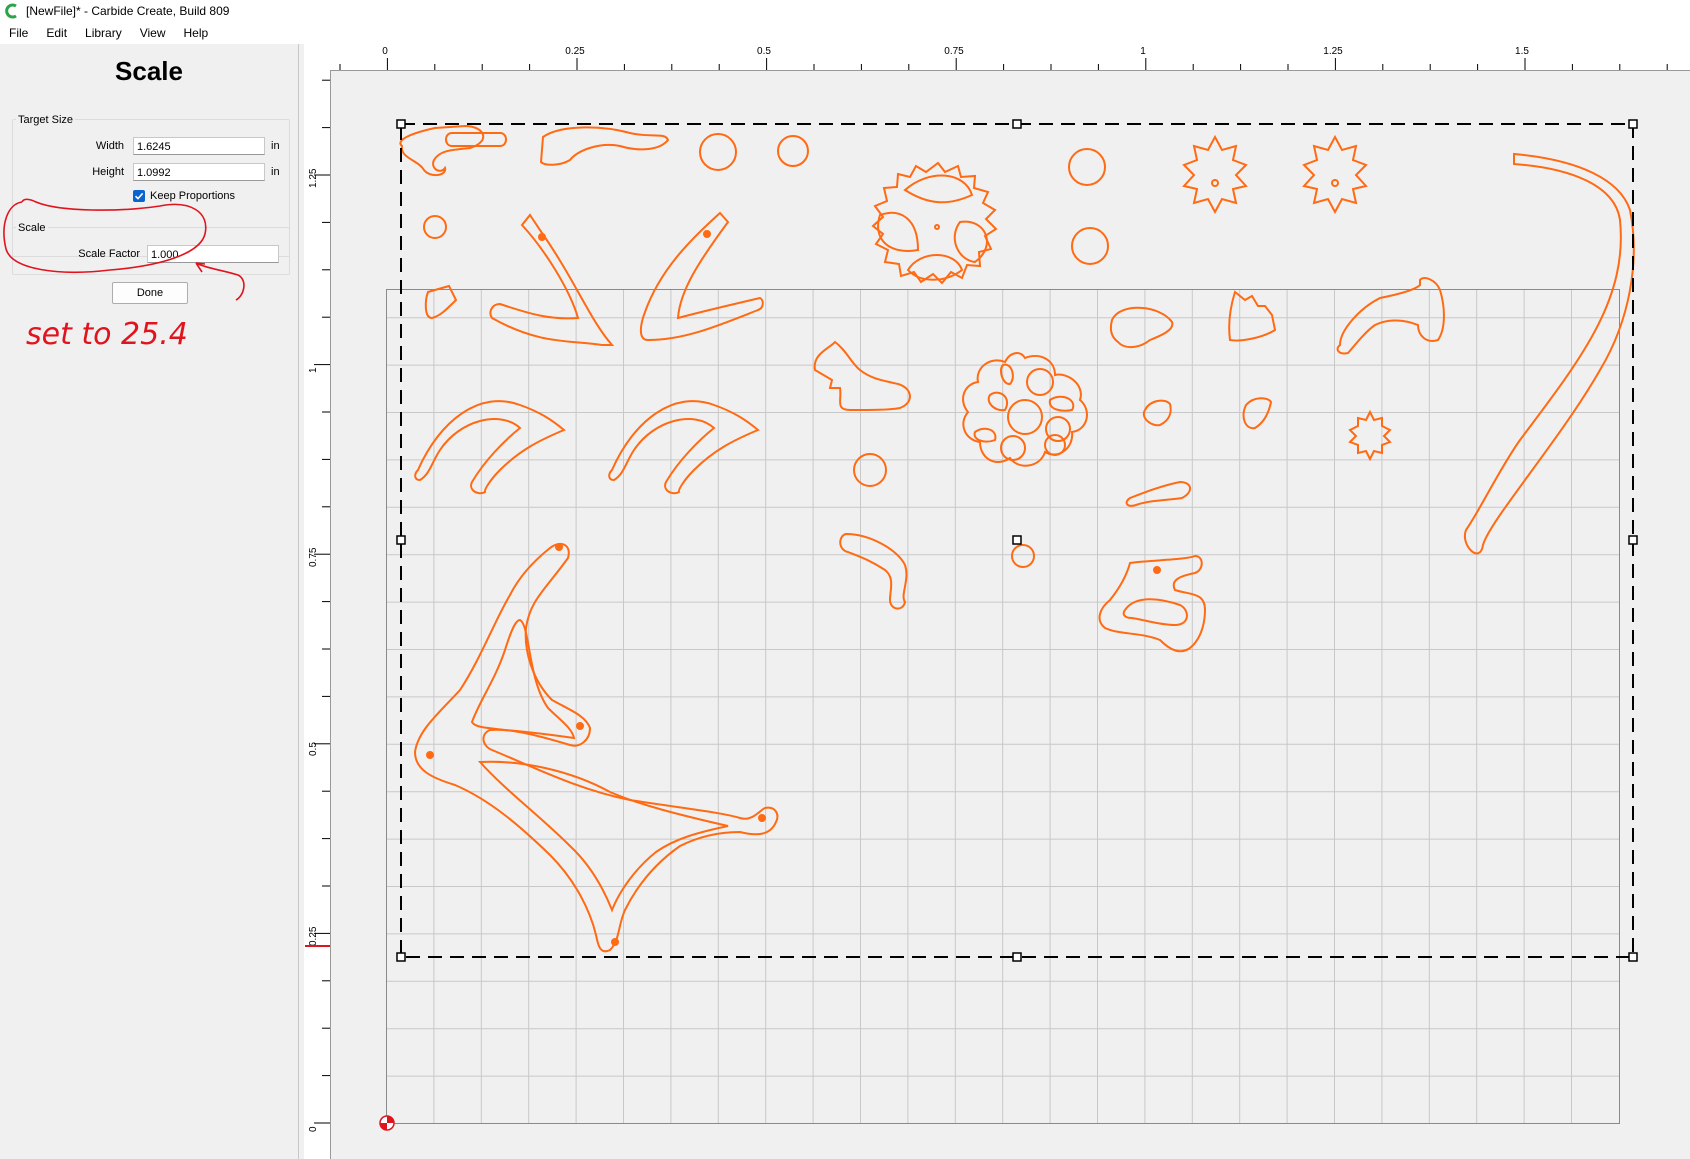 Image resolution: width=1690 pixels, height=1159 pixels. I want to click on origin-marker-icon, so click(387, 1123).